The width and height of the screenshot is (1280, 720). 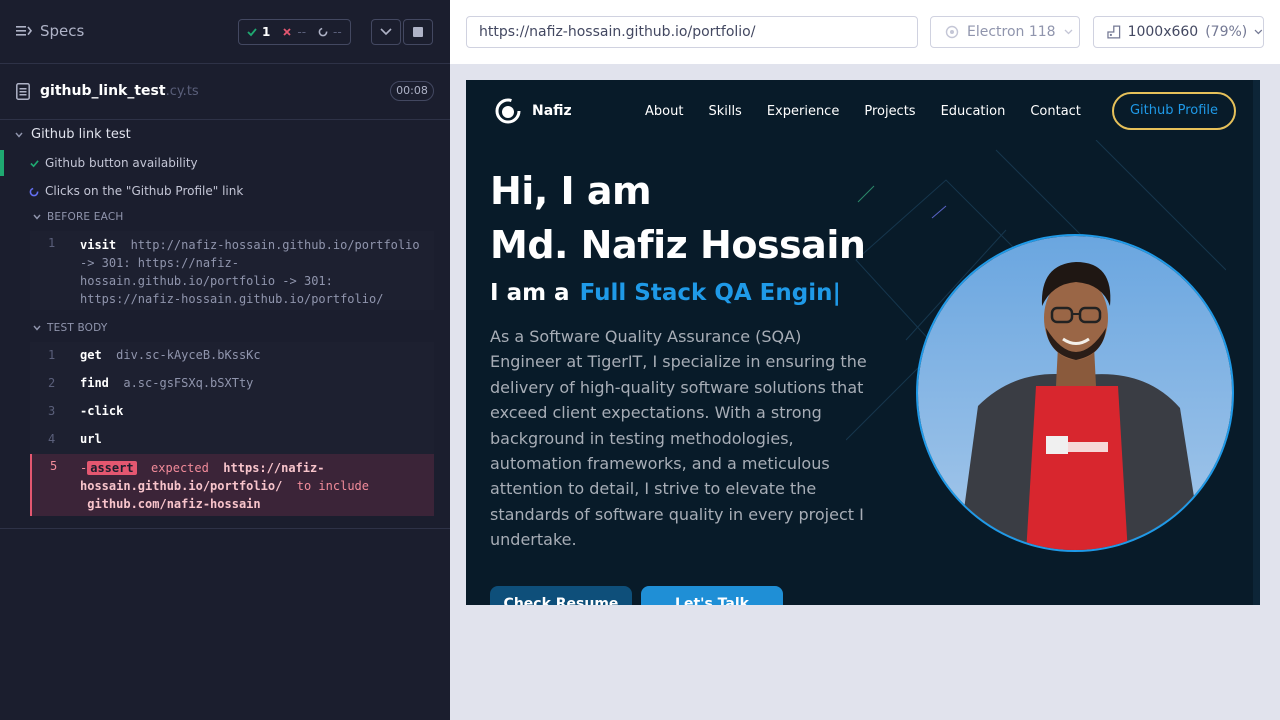 What do you see at coordinates (571, 191) in the screenshot?
I see `hero-line-1: Hi, I am` at bounding box center [571, 191].